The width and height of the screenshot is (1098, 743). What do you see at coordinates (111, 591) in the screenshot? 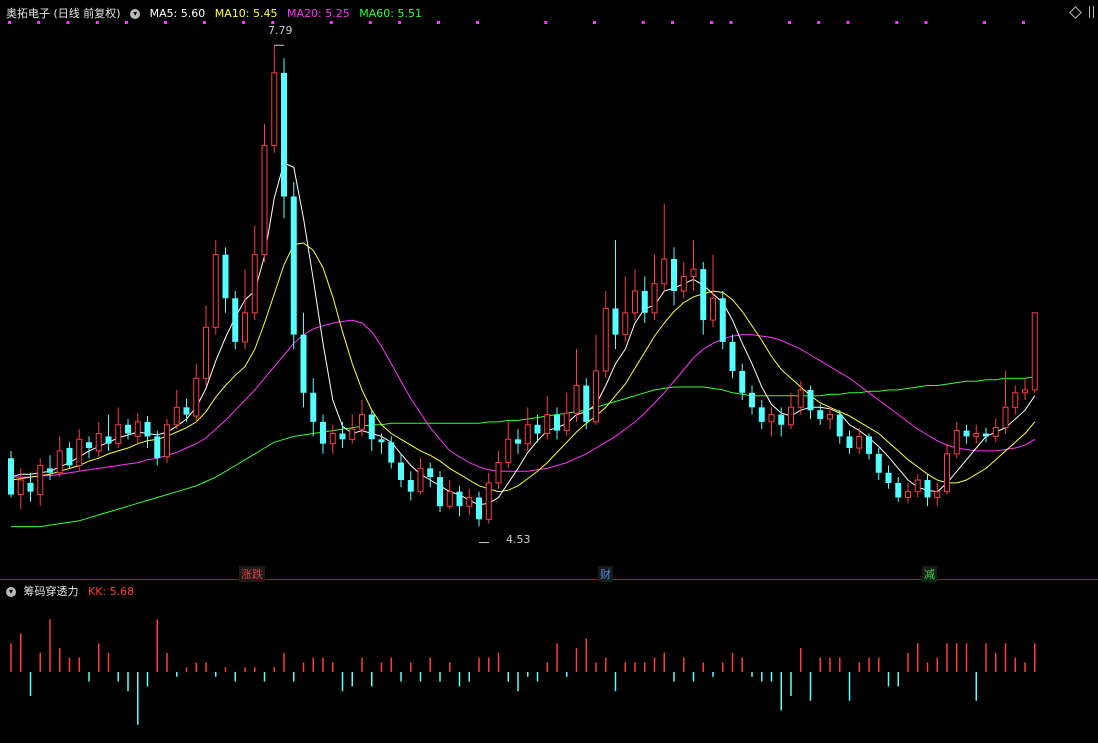
I see `indicator-value: KK: 5.68` at bounding box center [111, 591].